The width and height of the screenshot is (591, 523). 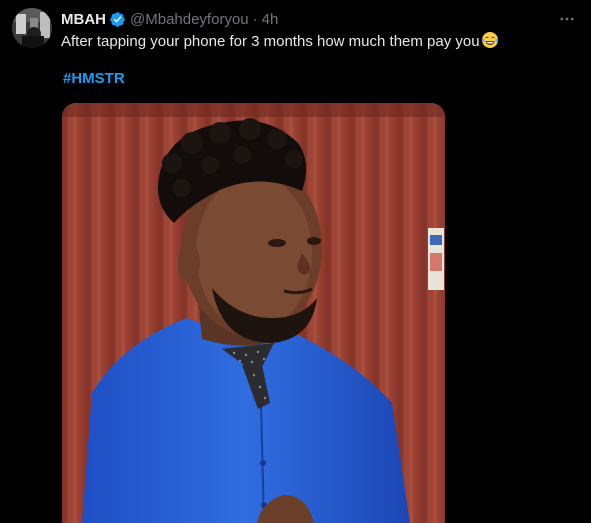 I want to click on tweet-timestamp: 4h, so click(x=270, y=19).